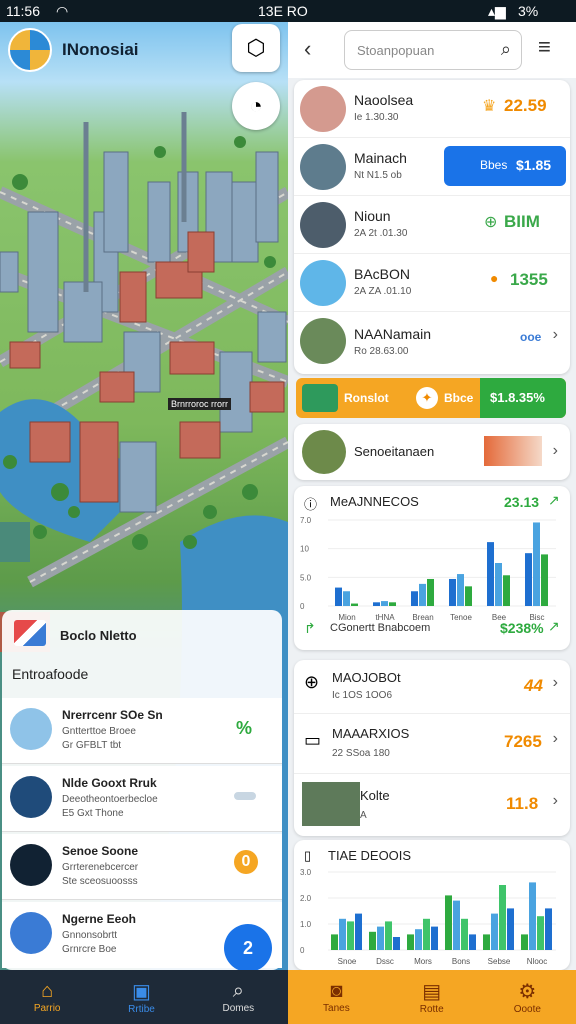 The height and width of the screenshot is (1024, 576). What do you see at coordinates (527, 992) in the screenshot?
I see `settings-icon: ⚙` at bounding box center [527, 992].